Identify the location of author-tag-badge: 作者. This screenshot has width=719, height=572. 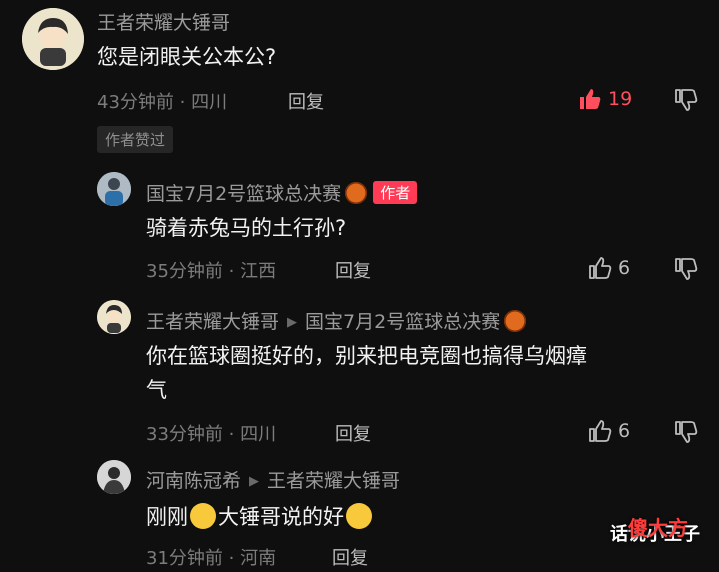
(395, 192).